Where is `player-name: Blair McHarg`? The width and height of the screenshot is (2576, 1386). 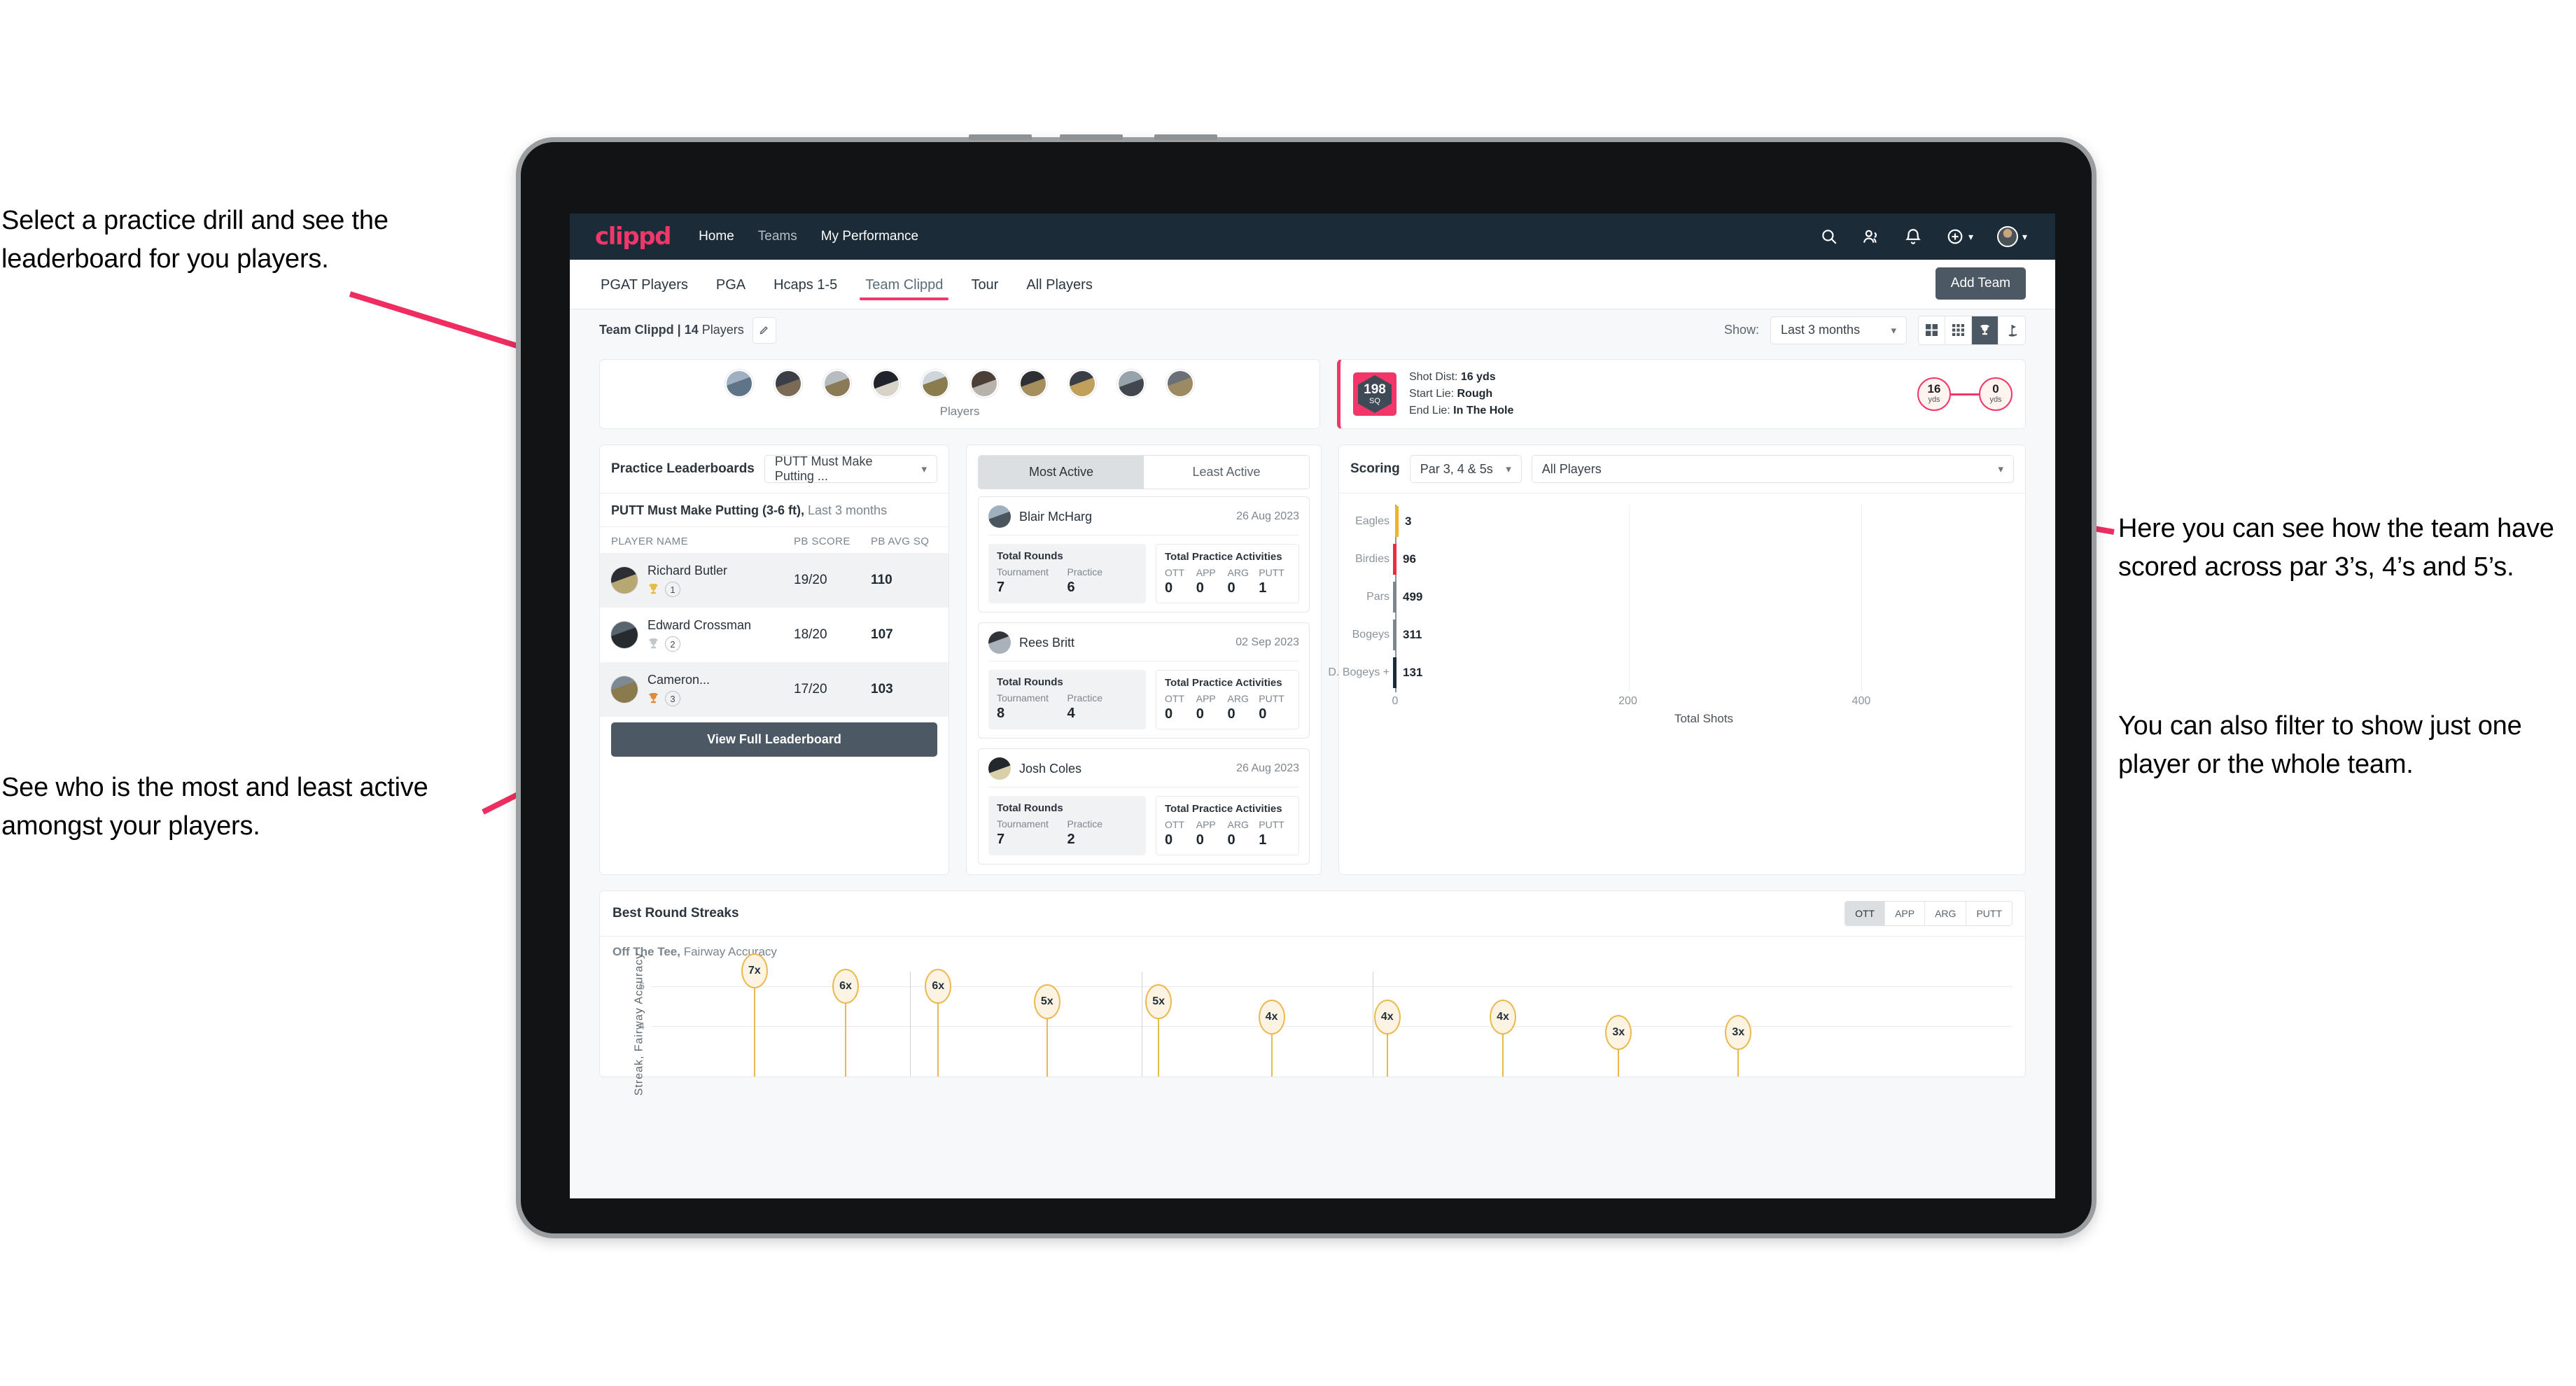
player-name: Blair McHarg is located at coordinates (1056, 516).